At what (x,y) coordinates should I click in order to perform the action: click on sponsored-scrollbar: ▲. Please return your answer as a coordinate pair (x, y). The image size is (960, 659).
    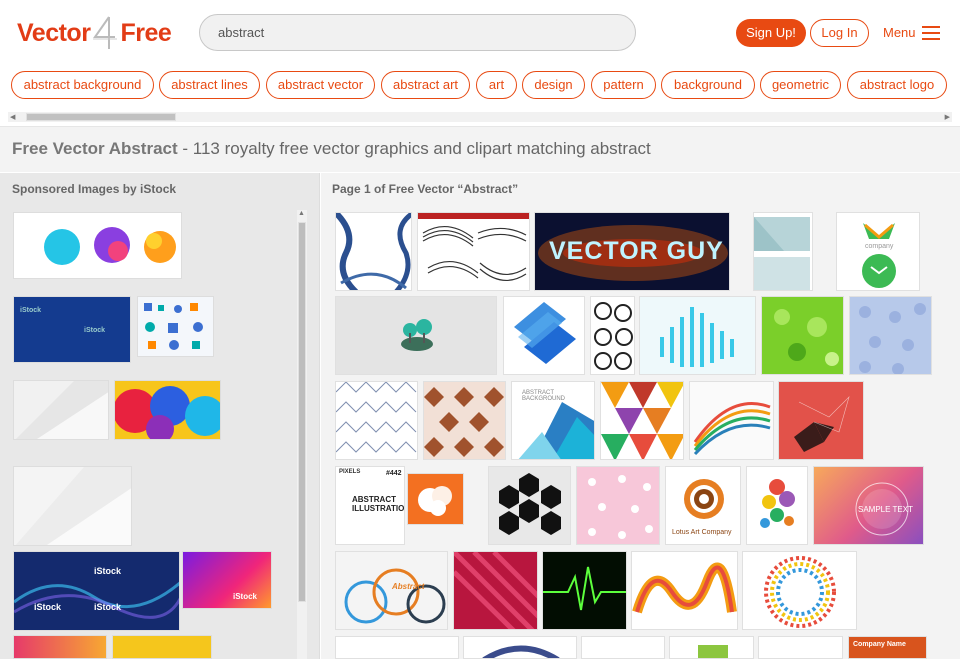
    Looking at the image, I should click on (302, 434).